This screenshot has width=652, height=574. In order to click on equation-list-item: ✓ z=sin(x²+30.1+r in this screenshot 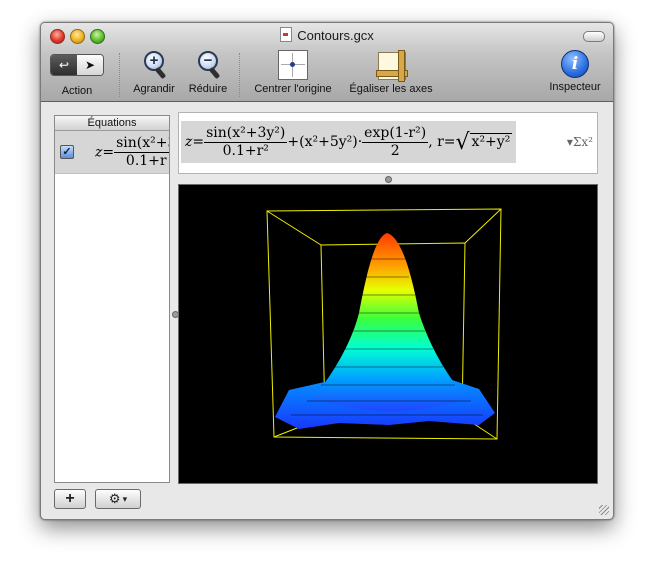, I will do `click(112, 152)`.